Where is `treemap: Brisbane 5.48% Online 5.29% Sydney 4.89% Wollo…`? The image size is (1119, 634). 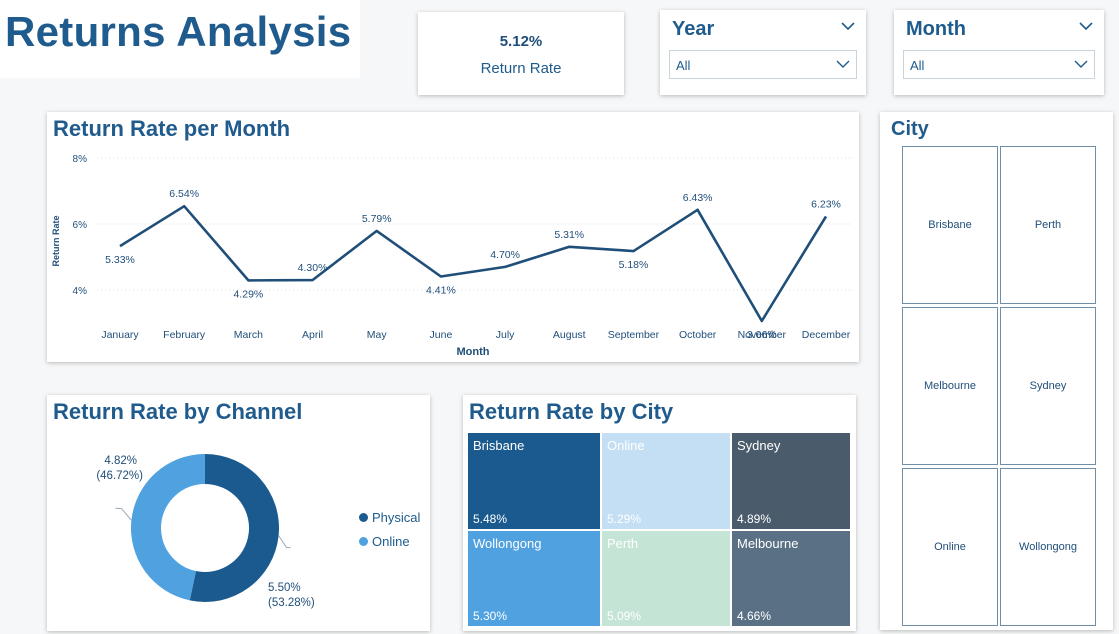
treemap: Brisbane 5.48% Online 5.29% Sydney 4.89% Wollo… is located at coordinates (659, 529).